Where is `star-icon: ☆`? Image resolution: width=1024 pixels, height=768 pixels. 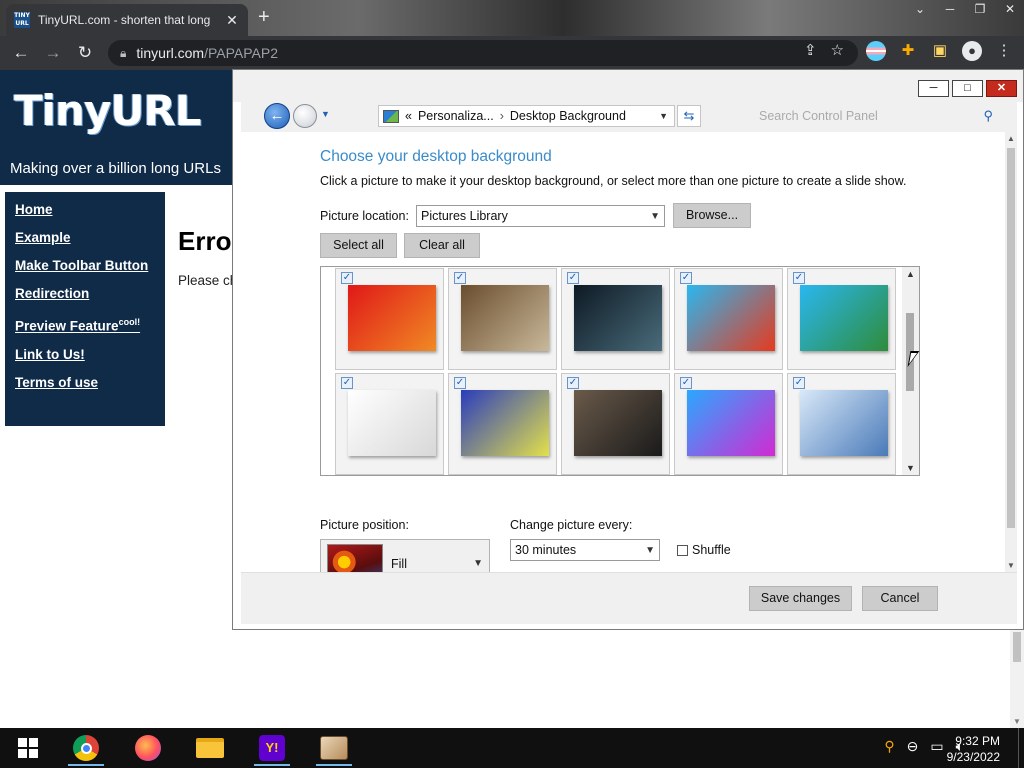
star-icon: ☆ is located at coordinates (837, 50).